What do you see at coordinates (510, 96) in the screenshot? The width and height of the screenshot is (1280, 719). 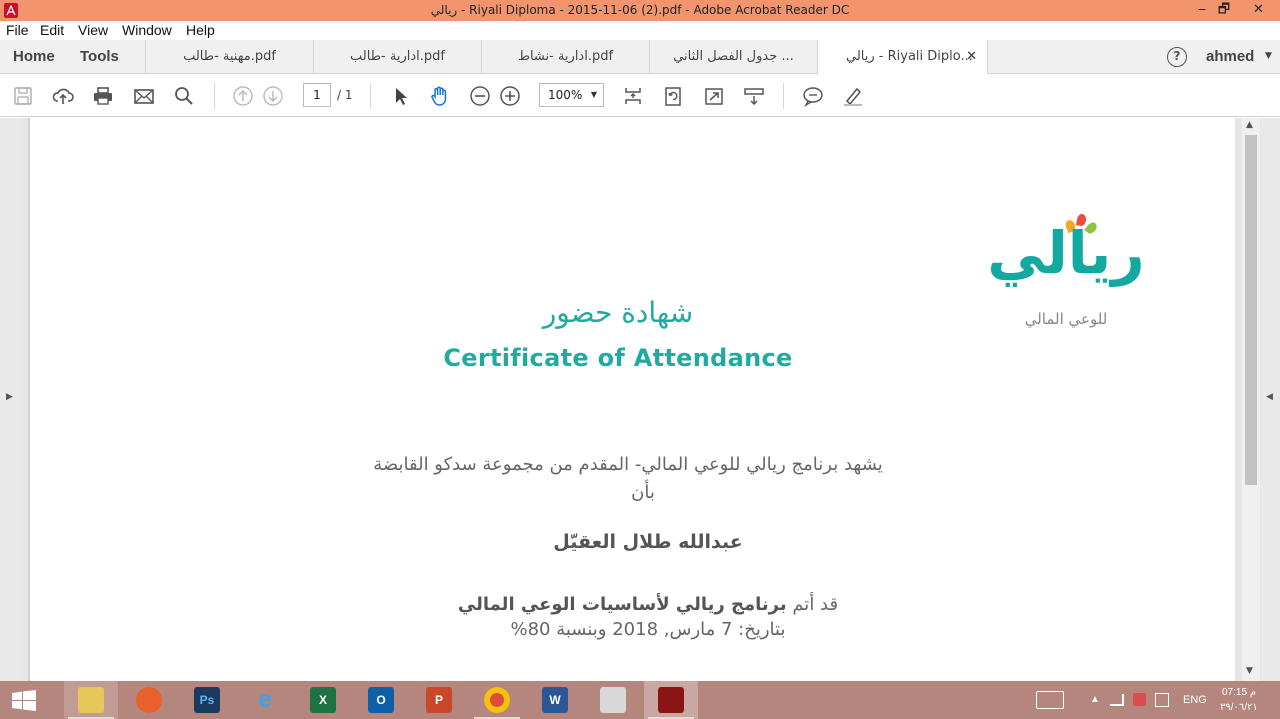 I see `zoom-in-icon` at bounding box center [510, 96].